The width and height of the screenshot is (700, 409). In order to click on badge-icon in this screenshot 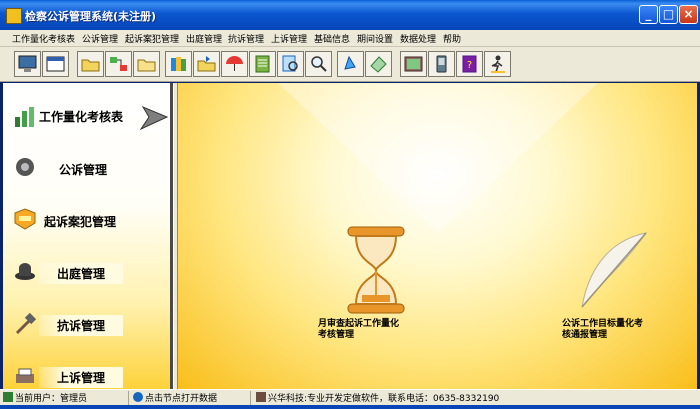, I will do `click(25, 219)`.